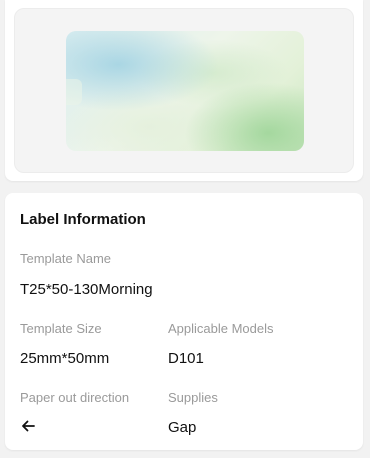 The height and width of the screenshot is (458, 370). What do you see at coordinates (182, 427) in the screenshot?
I see `supplies-value: Gap` at bounding box center [182, 427].